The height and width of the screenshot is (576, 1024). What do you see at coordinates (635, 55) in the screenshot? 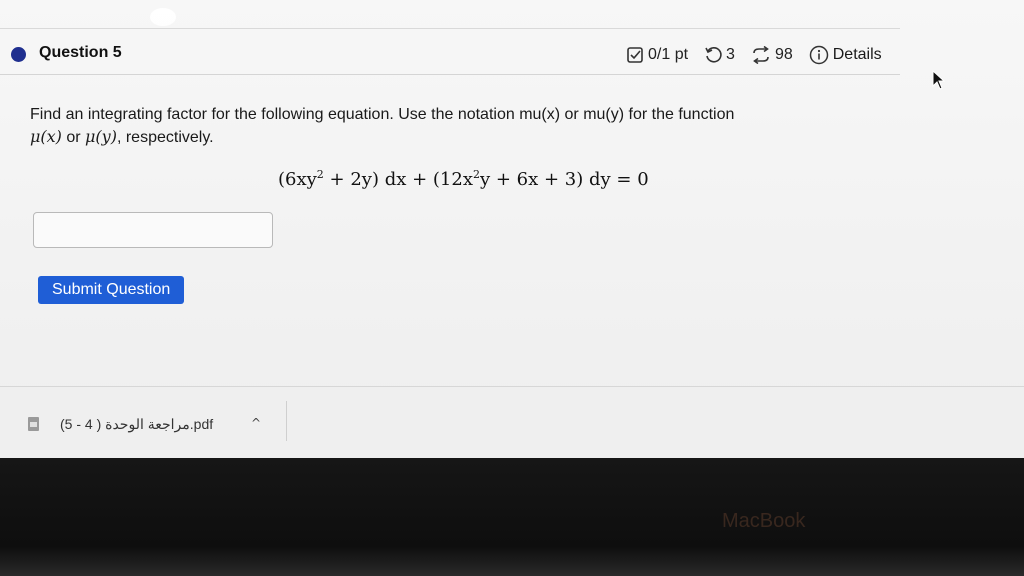
I see `checkbox-icon` at bounding box center [635, 55].